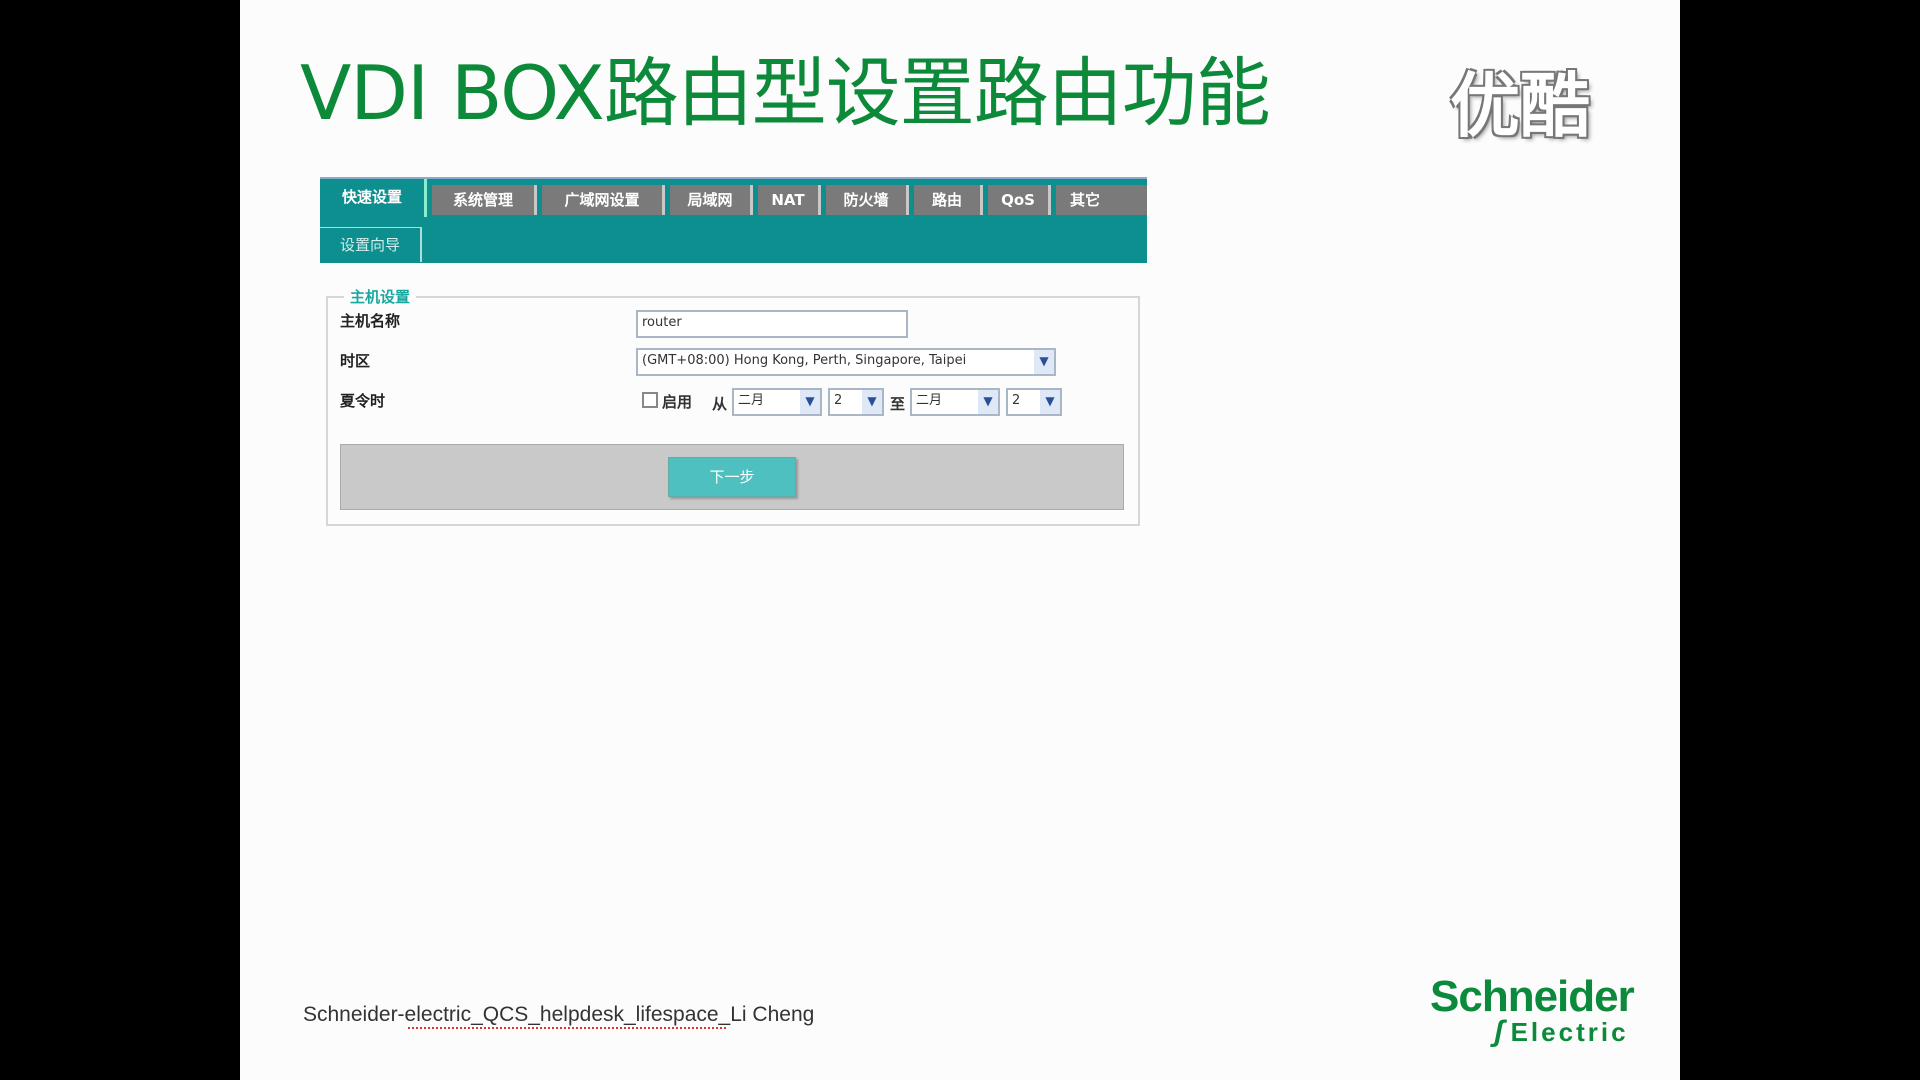 This screenshot has height=1080, width=1920. I want to click on button-bar: 下一步, so click(732, 477).